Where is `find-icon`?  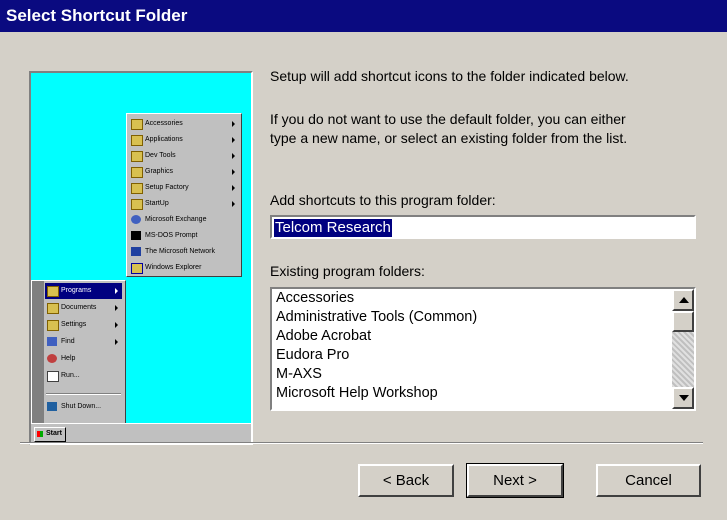 find-icon is located at coordinates (52, 341).